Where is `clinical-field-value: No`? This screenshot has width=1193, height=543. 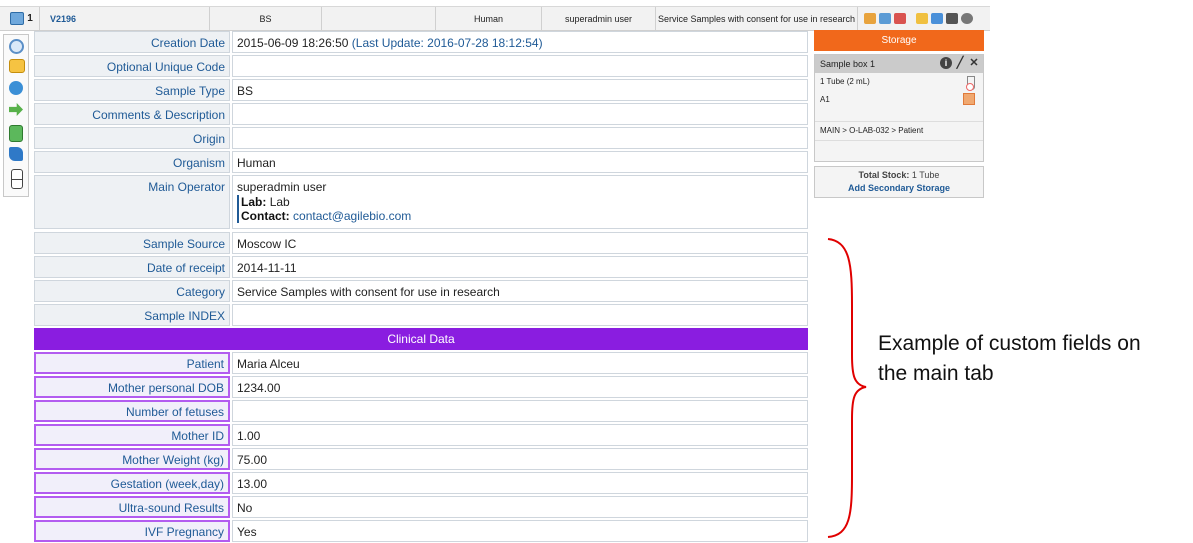 clinical-field-value: No is located at coordinates (520, 507).